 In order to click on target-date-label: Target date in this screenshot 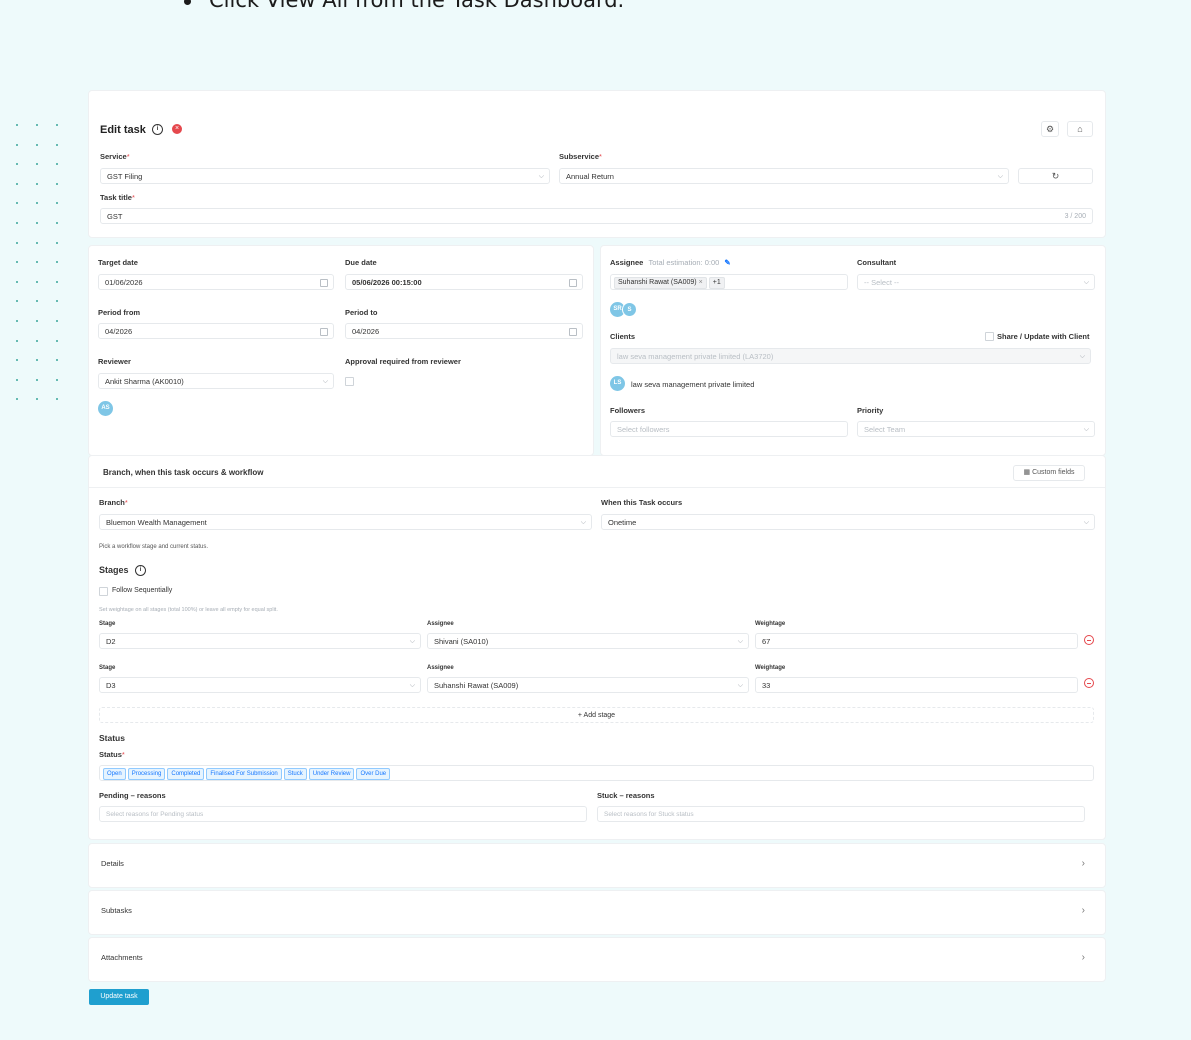, I will do `click(118, 262)`.